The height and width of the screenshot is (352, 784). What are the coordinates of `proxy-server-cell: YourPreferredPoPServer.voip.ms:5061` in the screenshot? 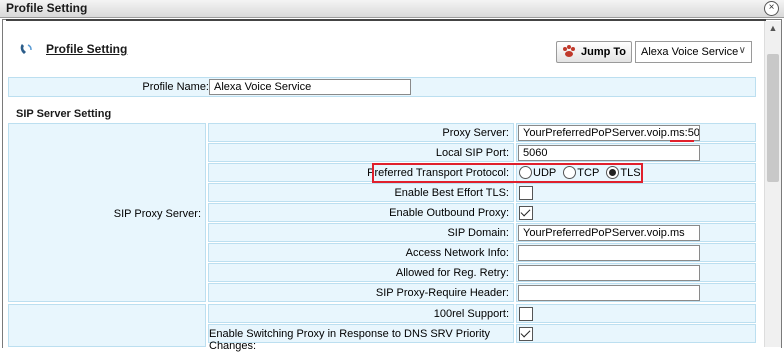 It's located at (636, 132).